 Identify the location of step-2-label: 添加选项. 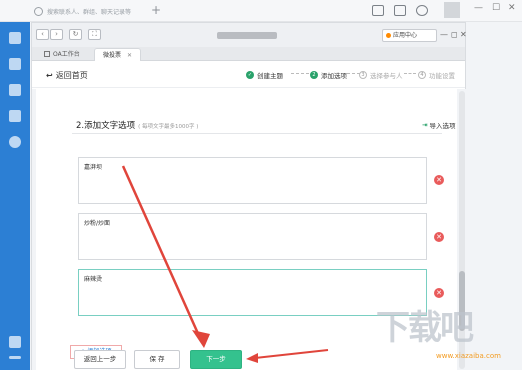
(334, 76).